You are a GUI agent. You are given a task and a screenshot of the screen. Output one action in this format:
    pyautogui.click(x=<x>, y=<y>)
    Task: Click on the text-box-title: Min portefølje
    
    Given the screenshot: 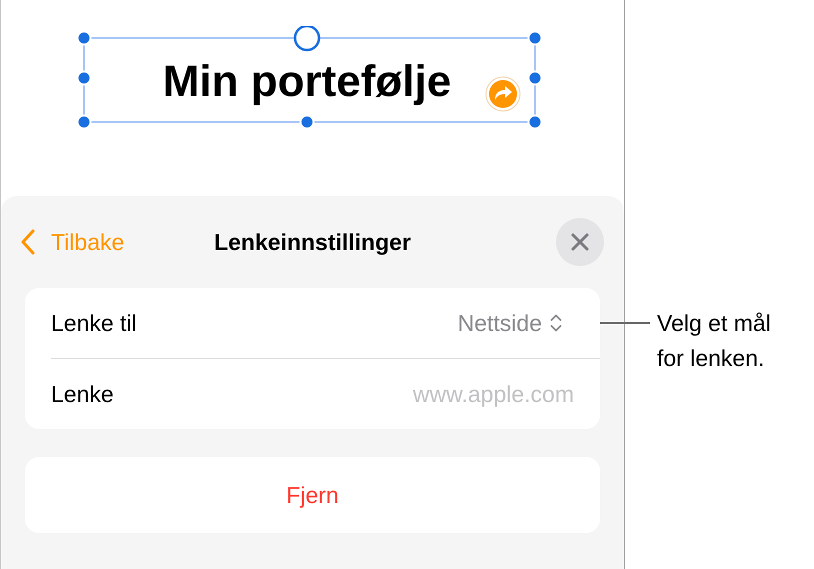 What is the action you would take?
    pyautogui.click(x=307, y=82)
    